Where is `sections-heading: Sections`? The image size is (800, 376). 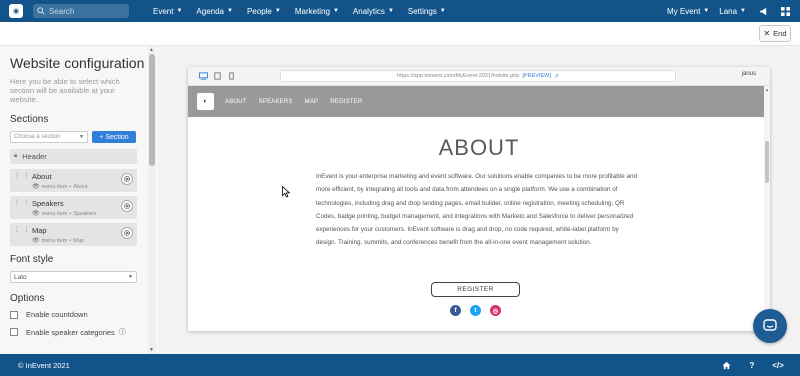
sections-heading: Sections is located at coordinates (29, 119).